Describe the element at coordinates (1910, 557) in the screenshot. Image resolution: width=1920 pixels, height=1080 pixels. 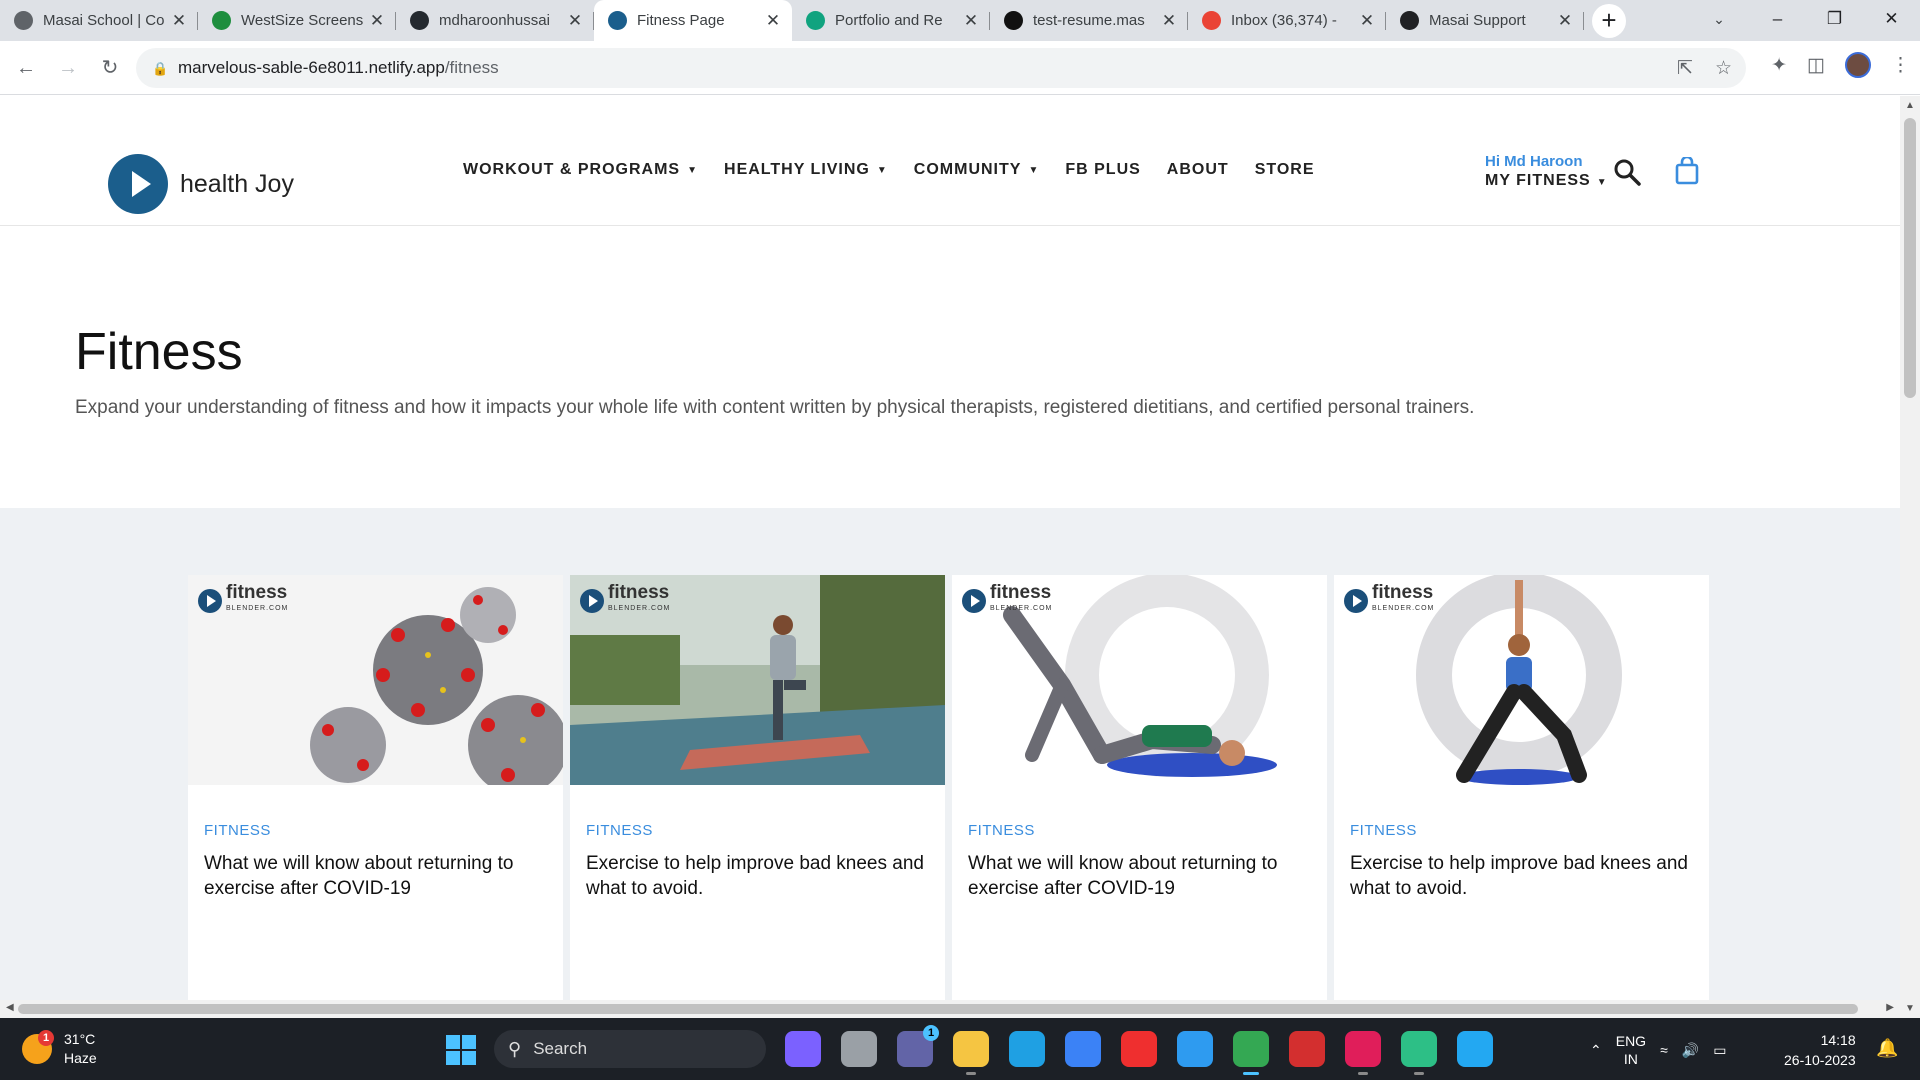
I see `vertical-scrollbar: ▲ ▼` at that location.